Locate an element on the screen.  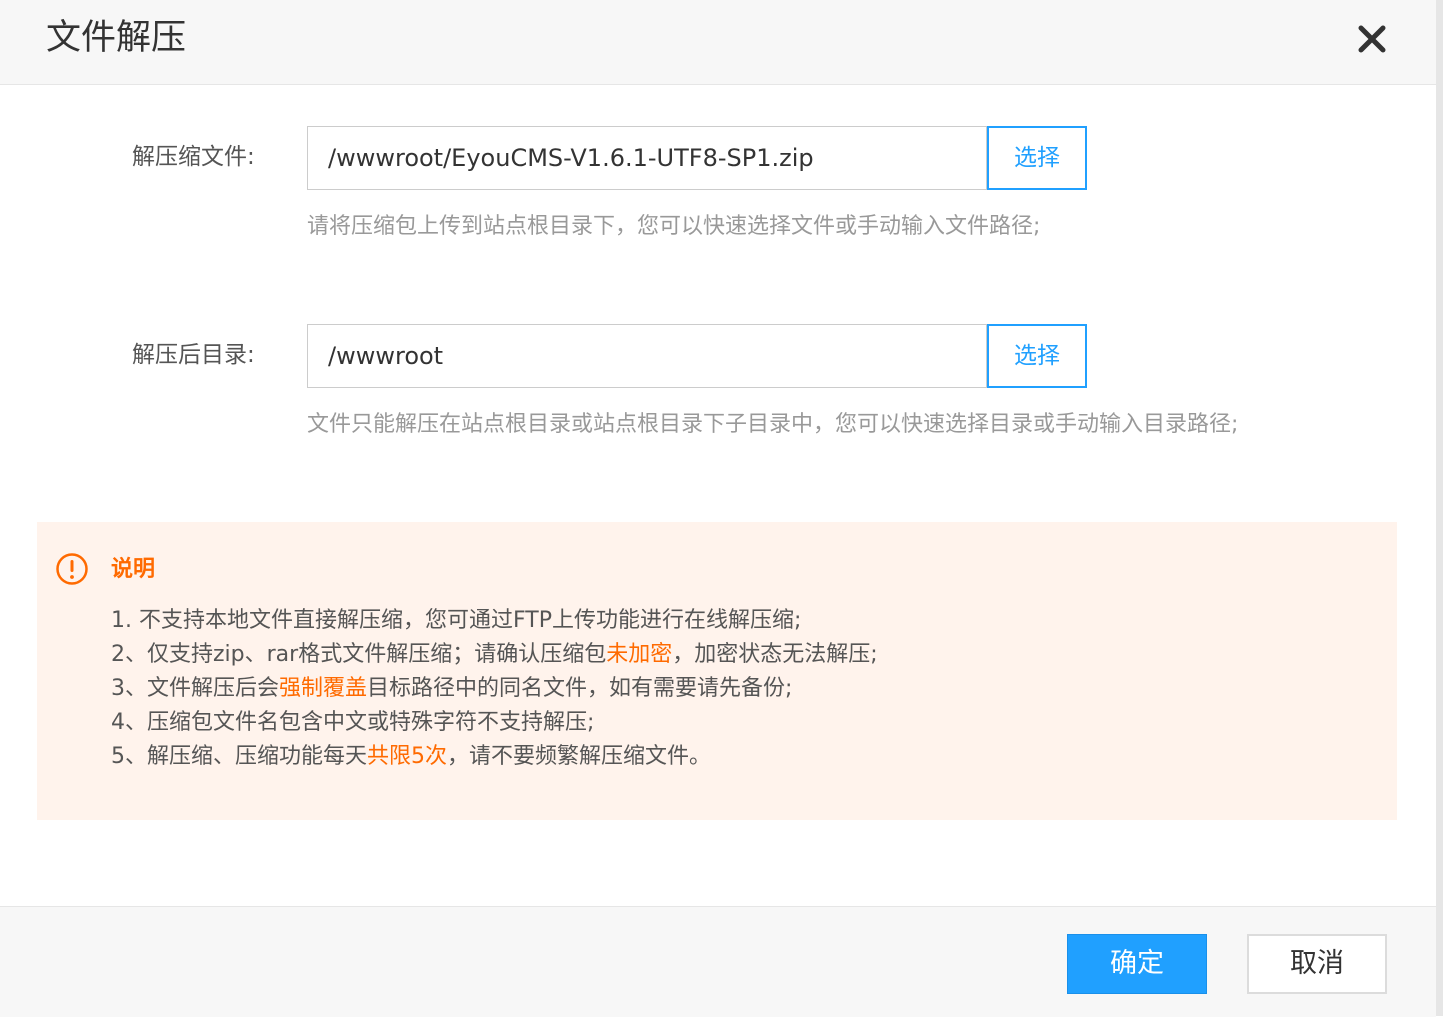
notice-item: 2、仅支持zip、rar格式文件解压缩；请确认压缩包未加密，加密状态无法解压; is located at coordinates (494, 655).